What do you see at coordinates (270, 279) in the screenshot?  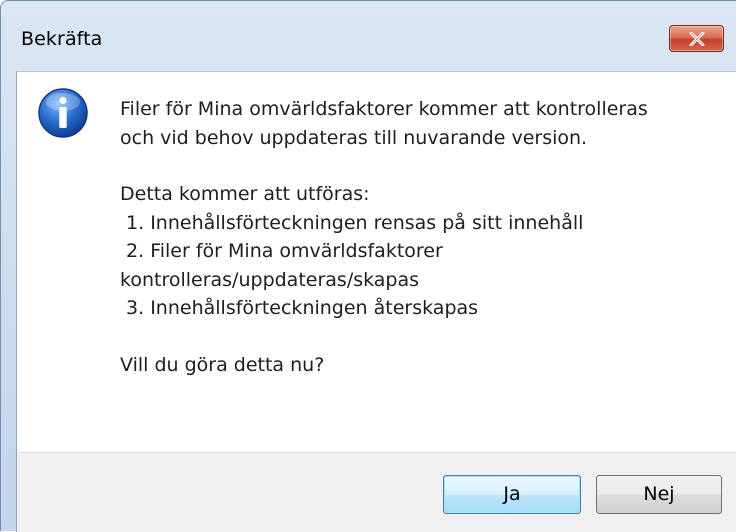 I see `message-line: kontrolleras/uppdateras/skapas` at bounding box center [270, 279].